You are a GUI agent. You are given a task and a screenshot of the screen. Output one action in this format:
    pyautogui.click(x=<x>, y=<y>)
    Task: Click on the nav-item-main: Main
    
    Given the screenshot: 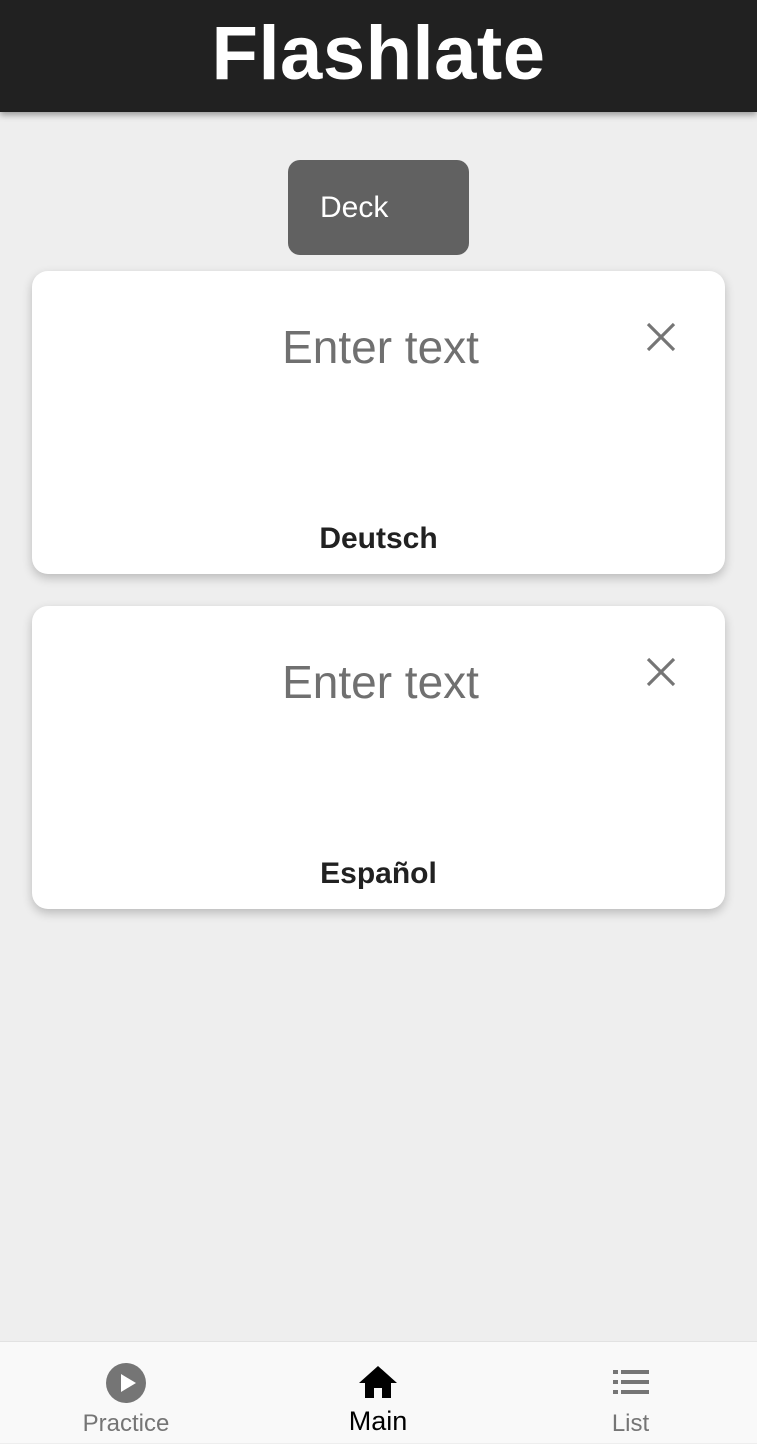 What is the action you would take?
    pyautogui.click(x=378, y=1393)
    